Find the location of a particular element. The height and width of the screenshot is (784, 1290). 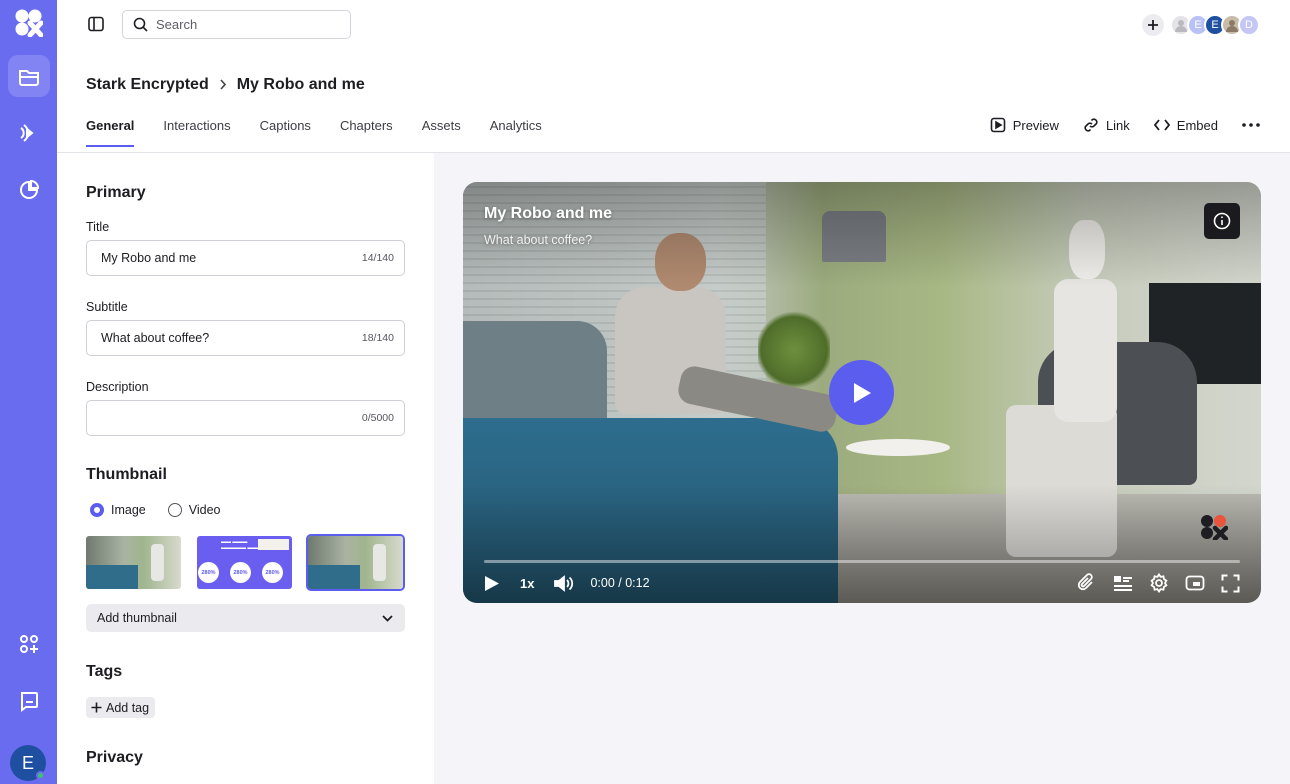

search-box is located at coordinates (236, 24).